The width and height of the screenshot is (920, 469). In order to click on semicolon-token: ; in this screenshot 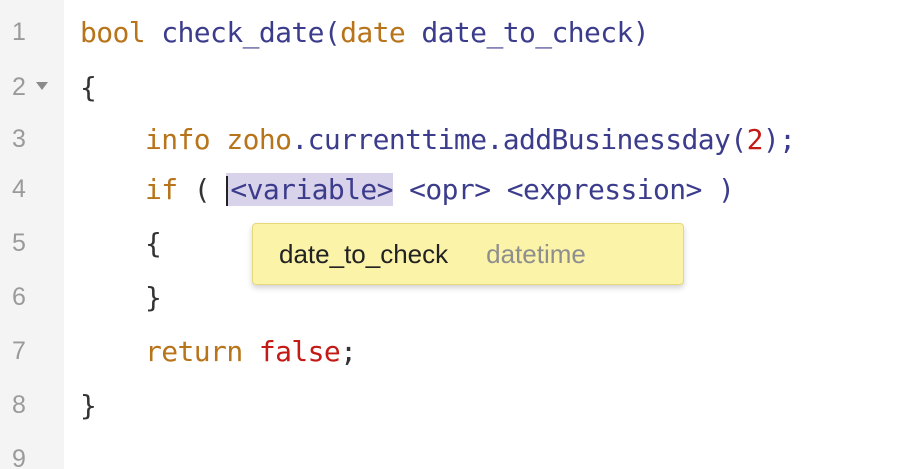, I will do `click(348, 351)`.